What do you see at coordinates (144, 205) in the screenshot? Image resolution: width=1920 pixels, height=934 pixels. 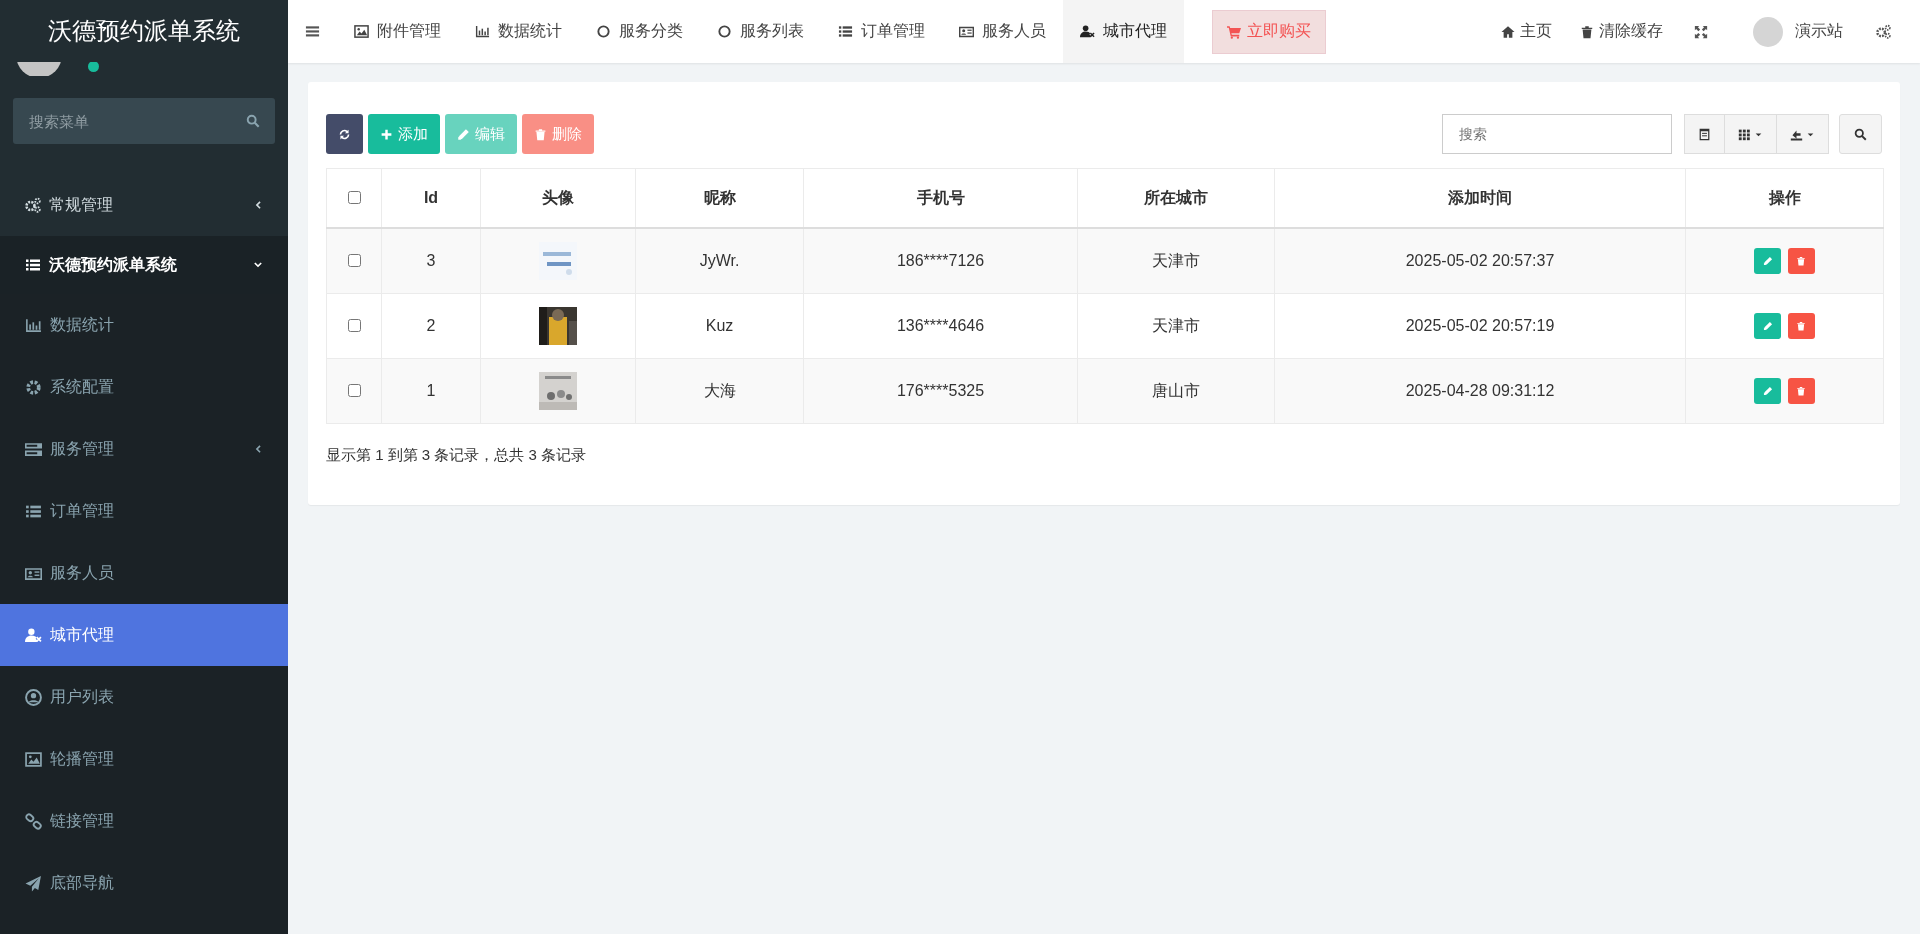 I see `menu-item: 常规管理` at bounding box center [144, 205].